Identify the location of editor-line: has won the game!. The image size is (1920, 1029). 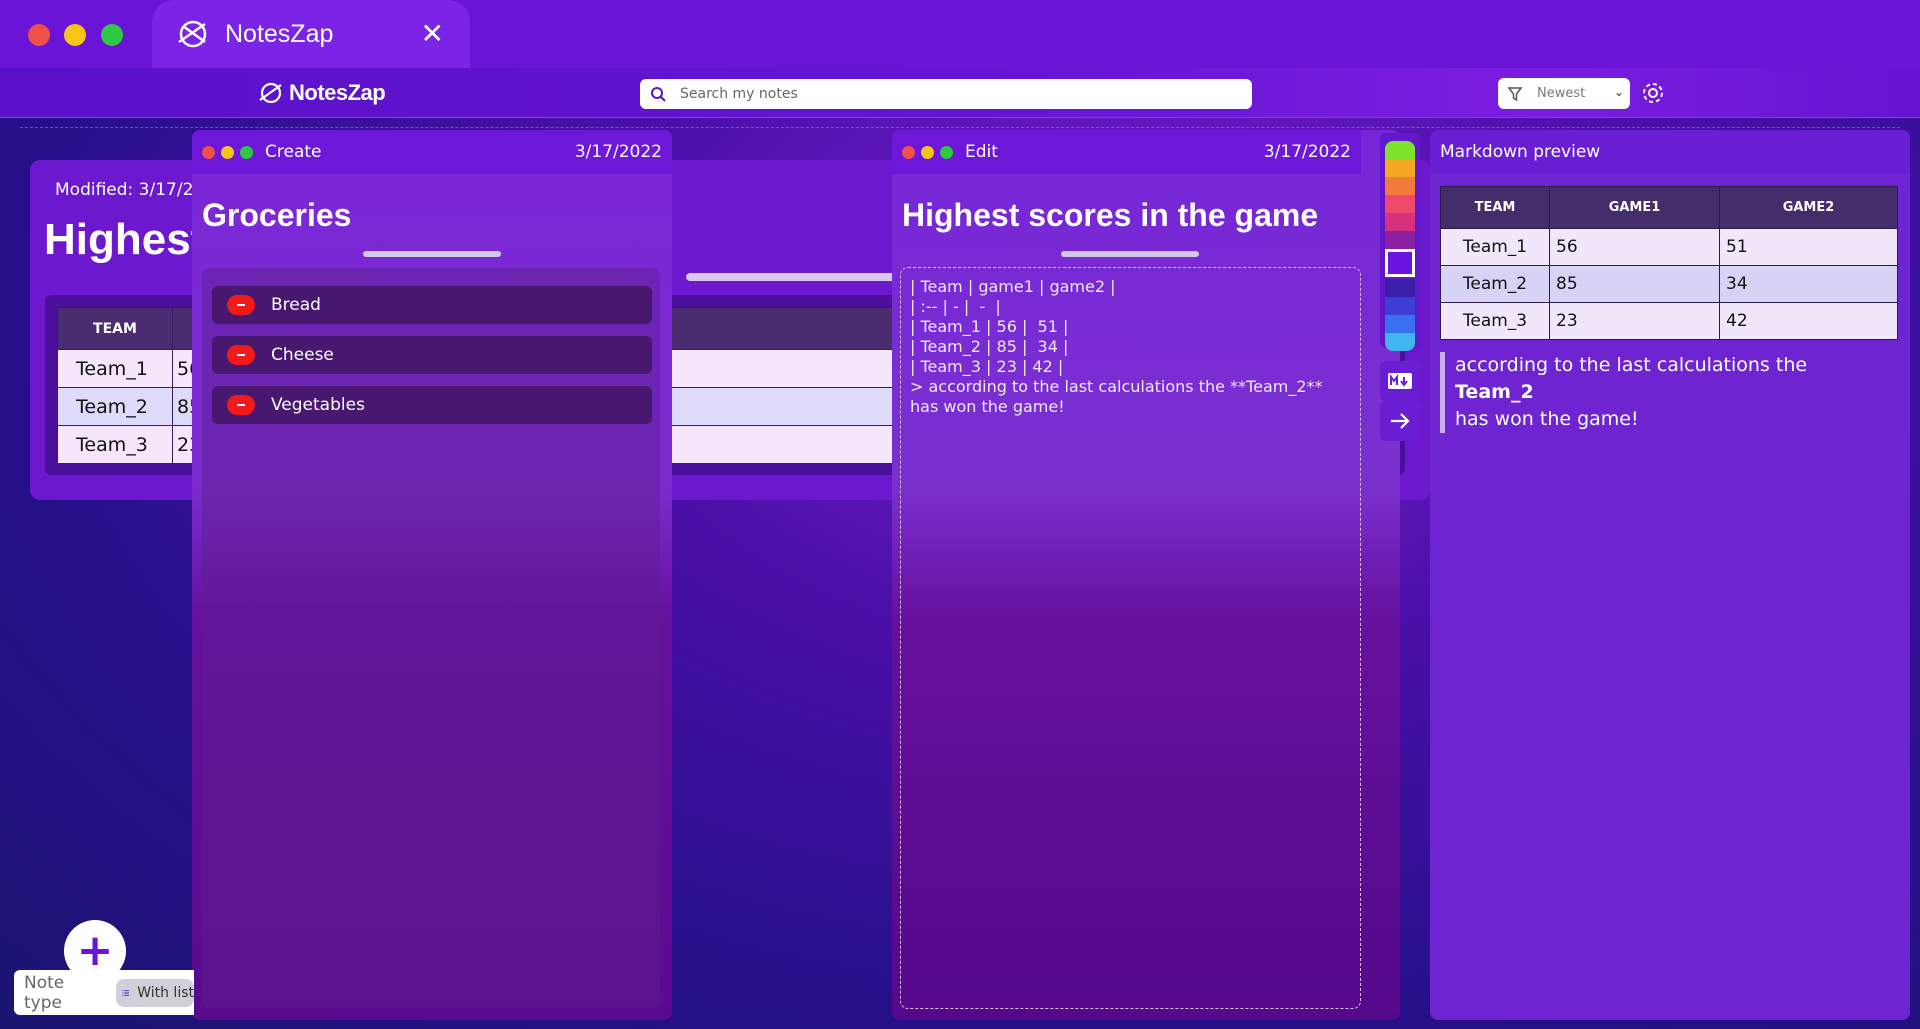
(987, 406).